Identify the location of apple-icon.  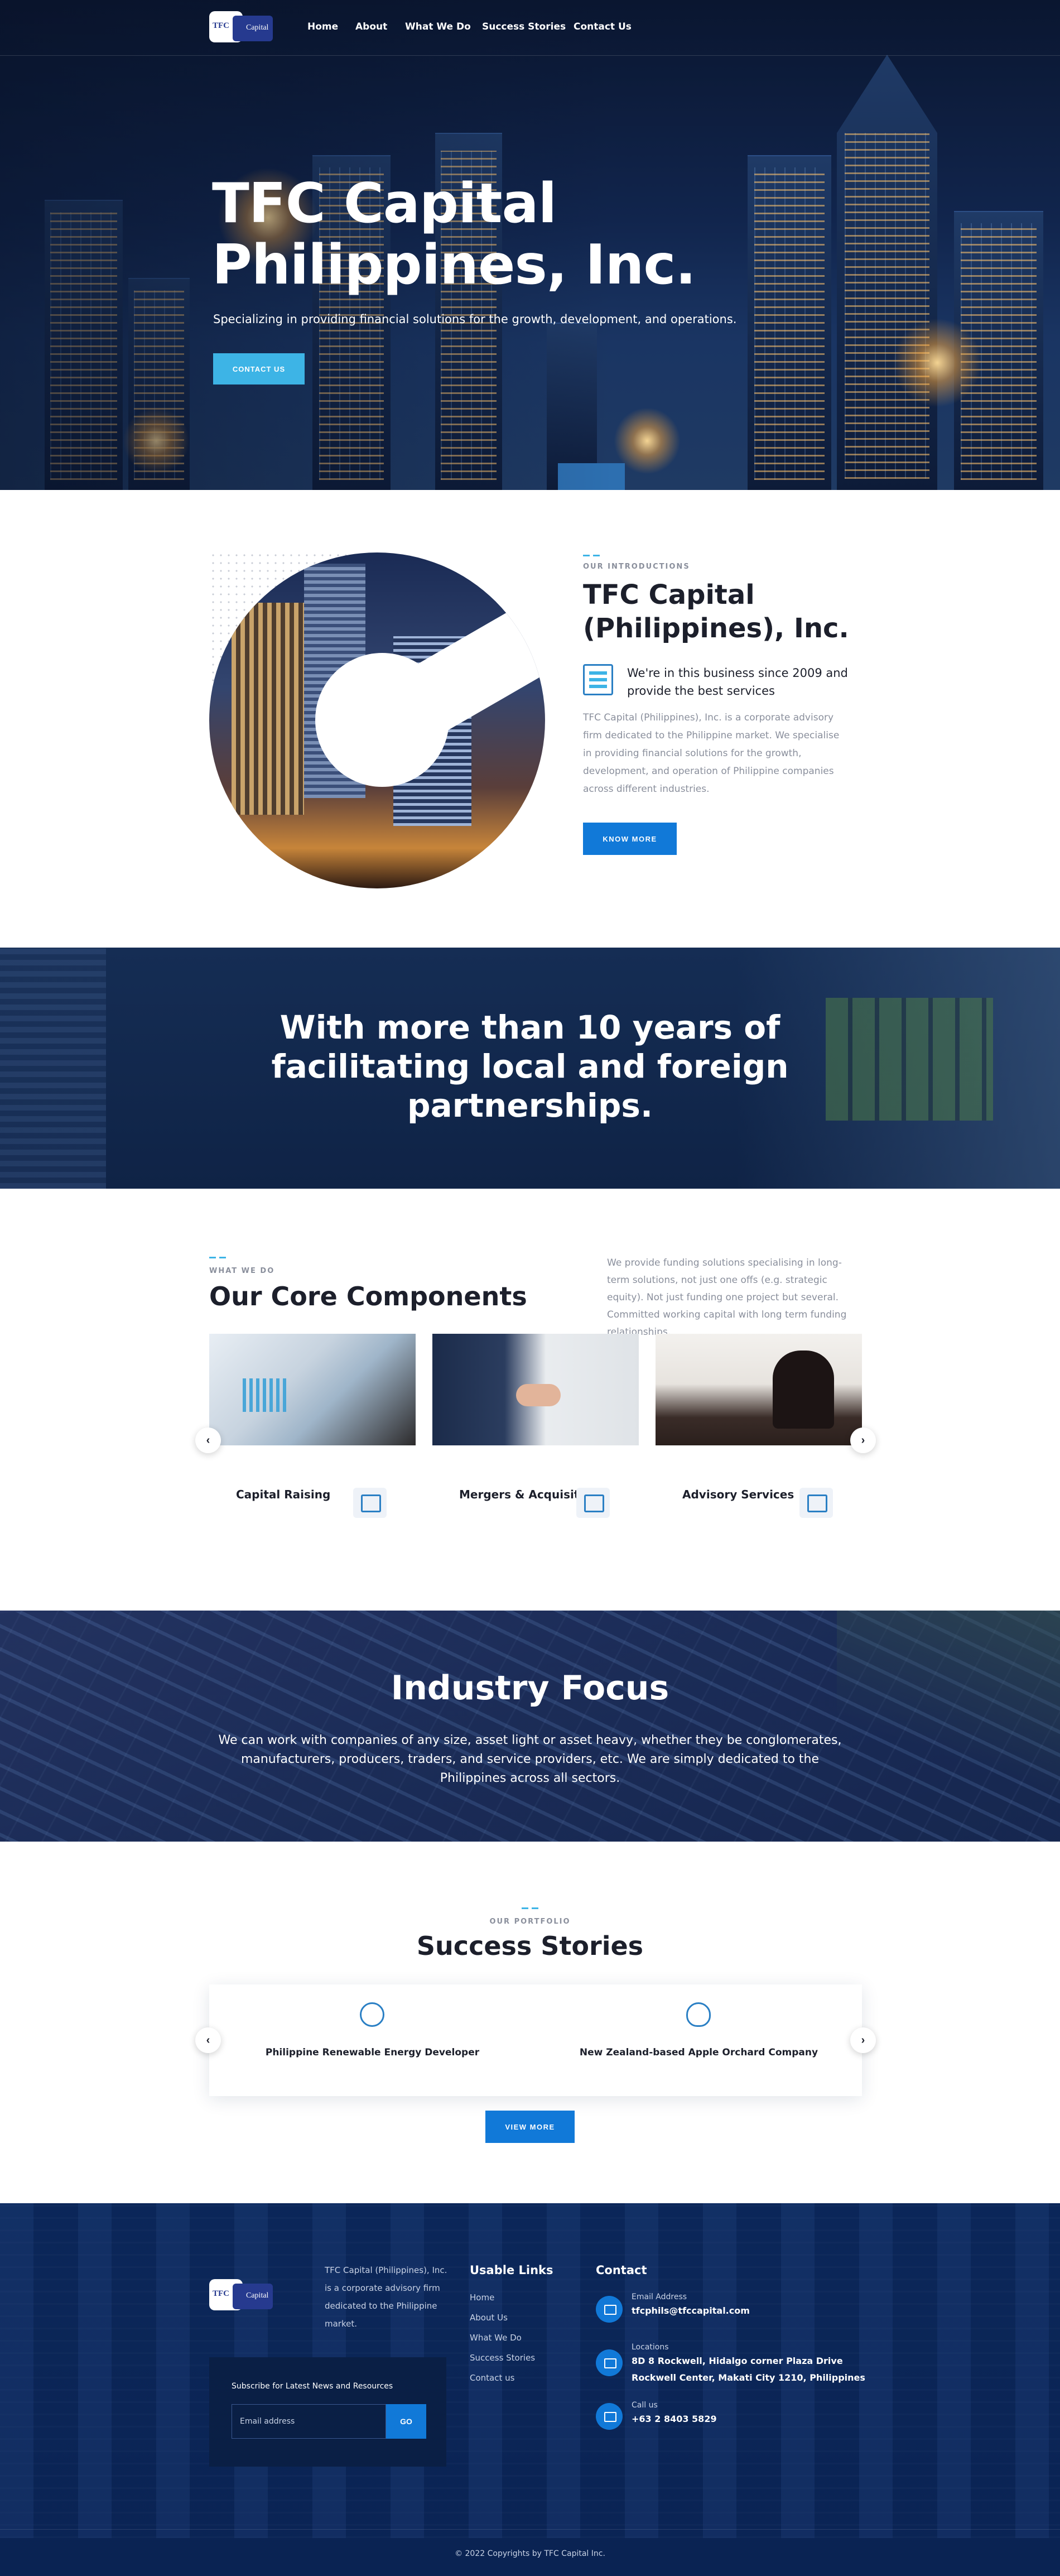
(698, 2014).